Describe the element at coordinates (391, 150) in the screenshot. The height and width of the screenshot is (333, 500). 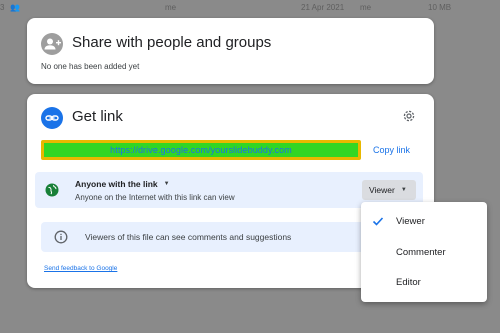
I see `copy-link-button: Copy link` at that location.